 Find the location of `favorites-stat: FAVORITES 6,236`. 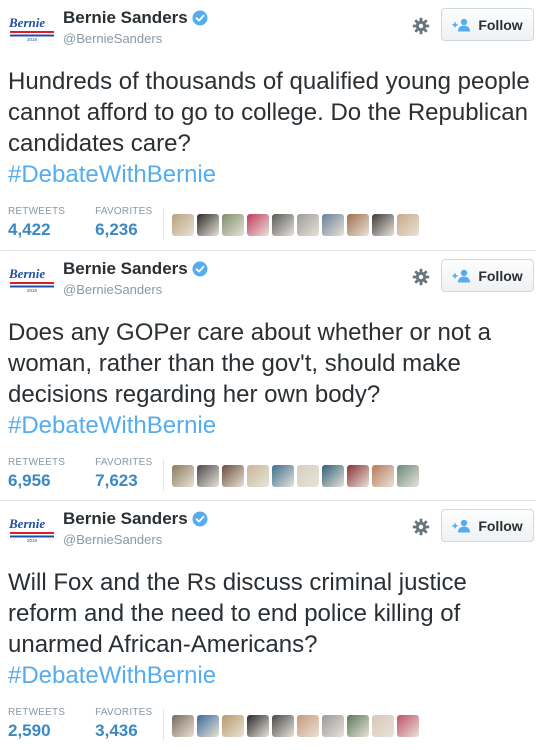

favorites-stat: FAVORITES 6,236 is located at coordinates (123, 223).